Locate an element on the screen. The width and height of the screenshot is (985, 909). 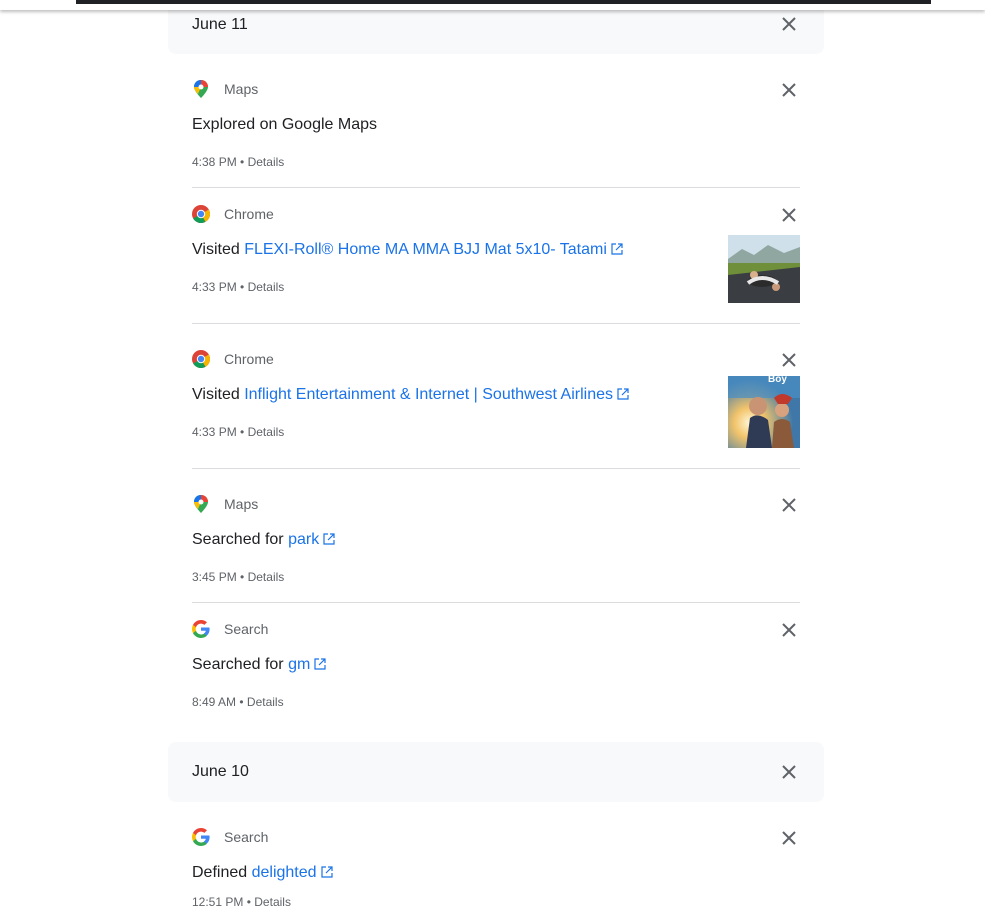
day-title: June 11 is located at coordinates (220, 24).